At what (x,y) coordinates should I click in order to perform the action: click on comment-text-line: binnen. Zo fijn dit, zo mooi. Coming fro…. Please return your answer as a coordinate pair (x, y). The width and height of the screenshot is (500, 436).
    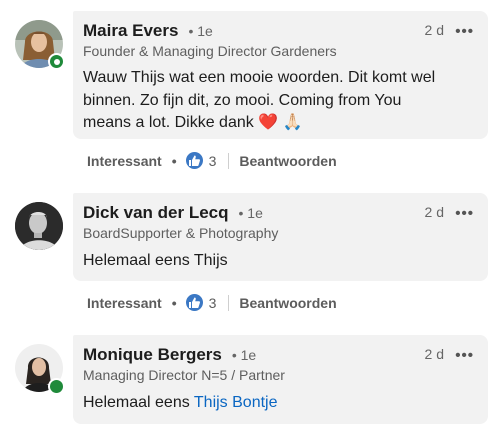
    Looking at the image, I should click on (242, 100).